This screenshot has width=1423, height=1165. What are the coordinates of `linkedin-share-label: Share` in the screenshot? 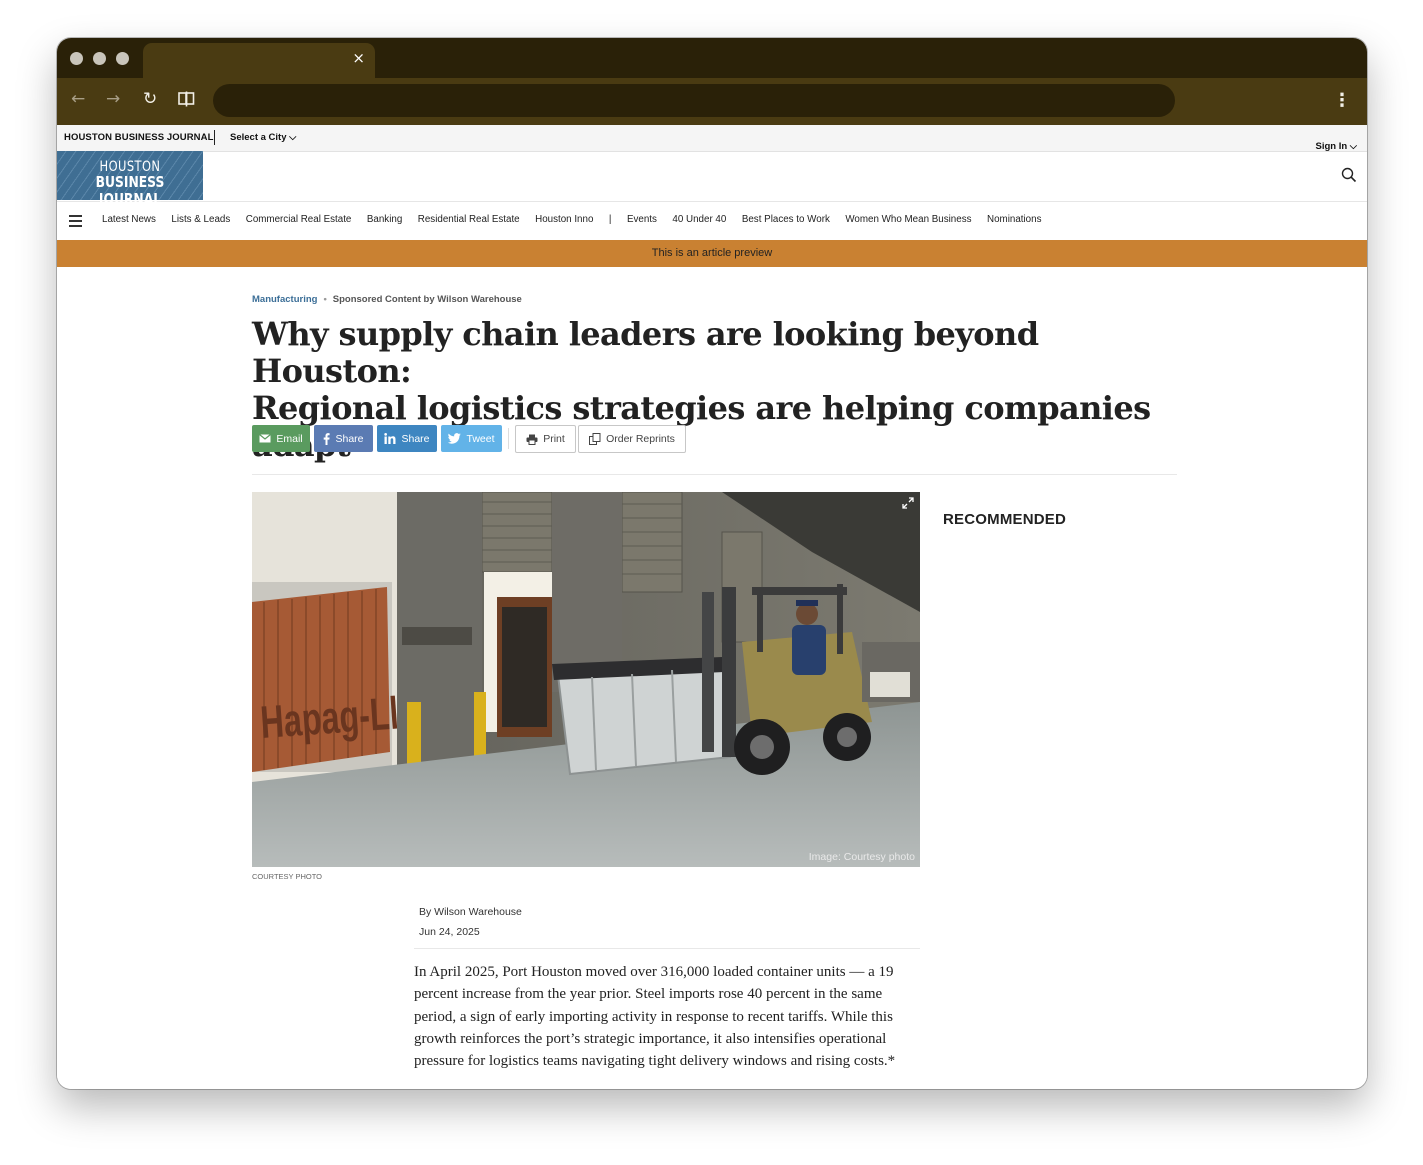 It's located at (415, 438).